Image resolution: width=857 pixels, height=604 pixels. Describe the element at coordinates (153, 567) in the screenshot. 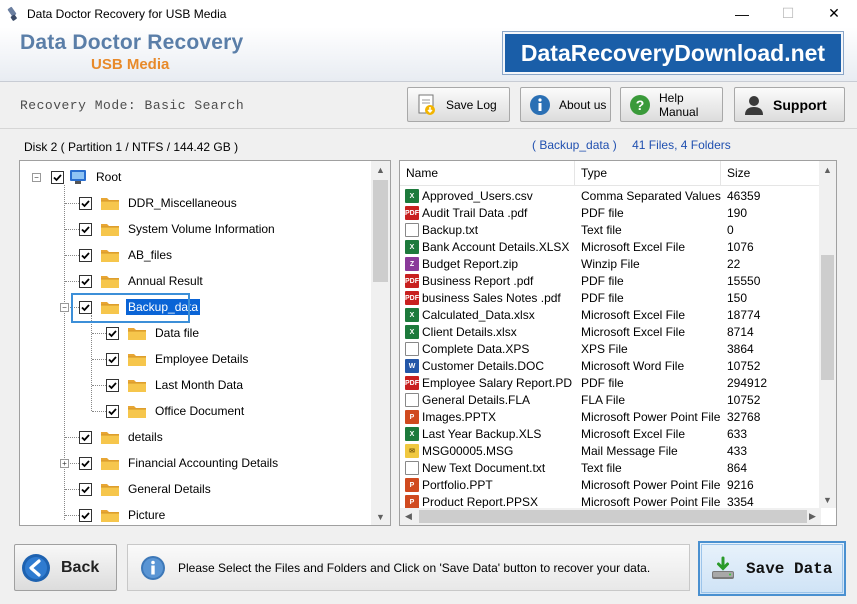

I see `info-icon` at that location.